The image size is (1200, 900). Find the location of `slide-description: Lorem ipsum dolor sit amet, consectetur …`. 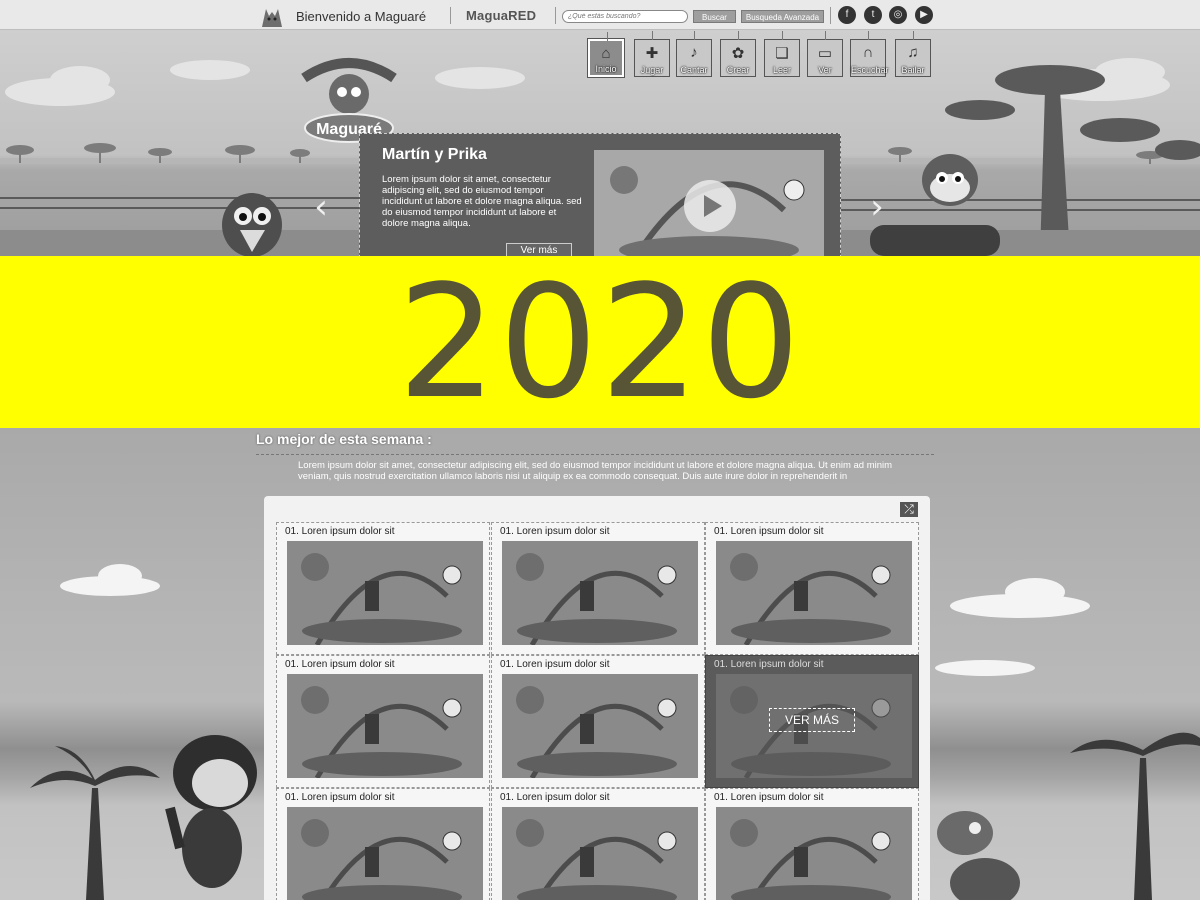

slide-description: Lorem ipsum dolor sit amet, consectetur … is located at coordinates (482, 201).